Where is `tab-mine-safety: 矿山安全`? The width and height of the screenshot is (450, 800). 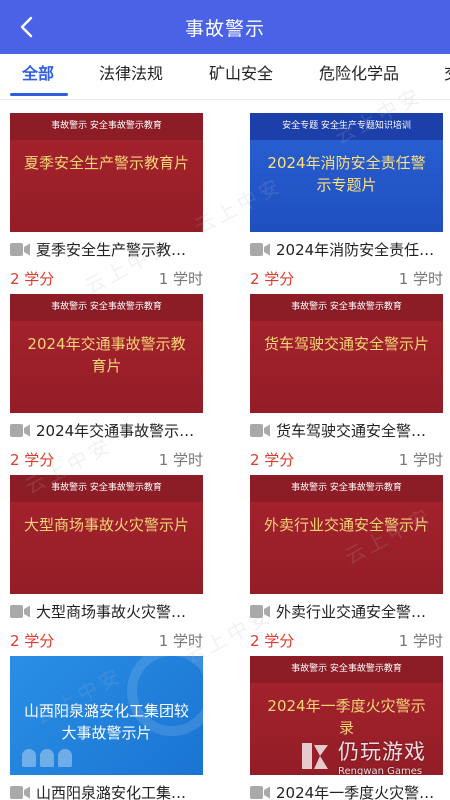
tab-mine-safety: 矿山安全 is located at coordinates (241, 76).